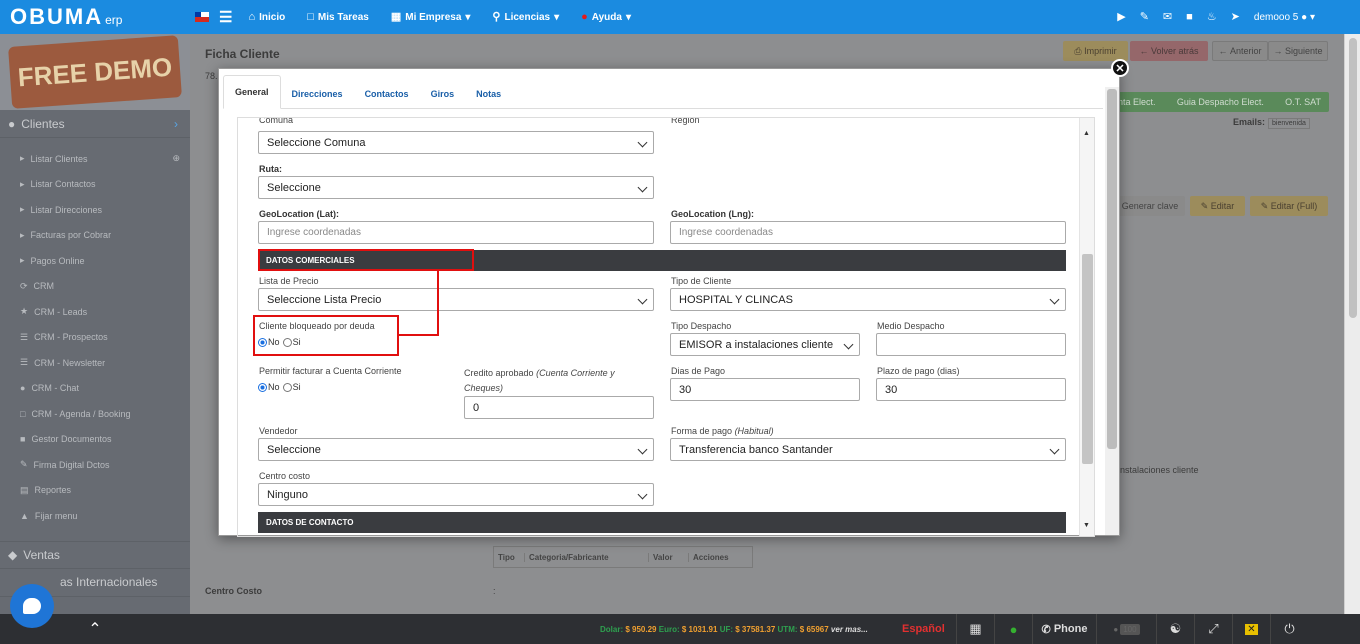  What do you see at coordinates (1212, 17) in the screenshot?
I see `bell-icon: ♨` at bounding box center [1212, 17].